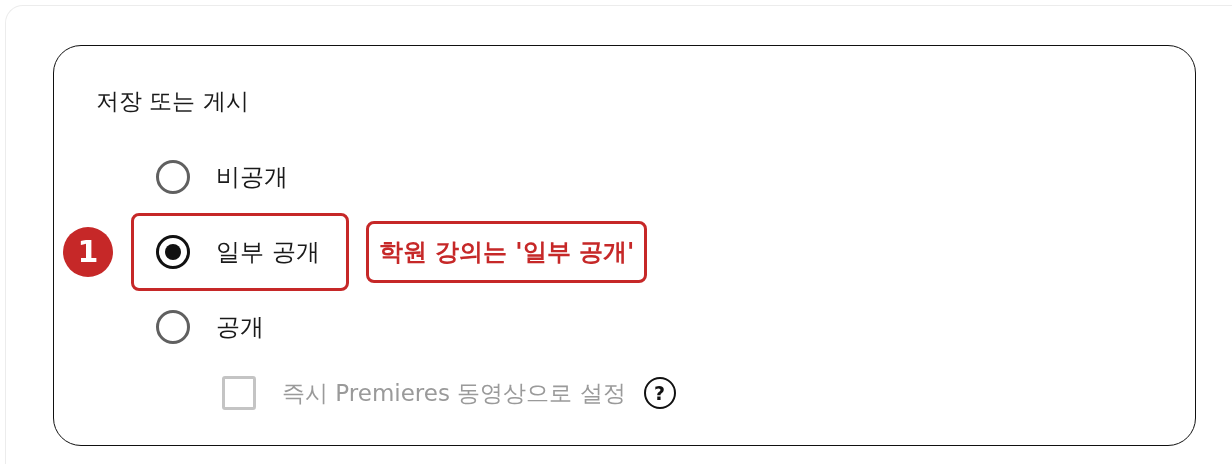  Describe the element at coordinates (268, 251) in the screenshot. I see `option-label: 일부 공개` at that location.